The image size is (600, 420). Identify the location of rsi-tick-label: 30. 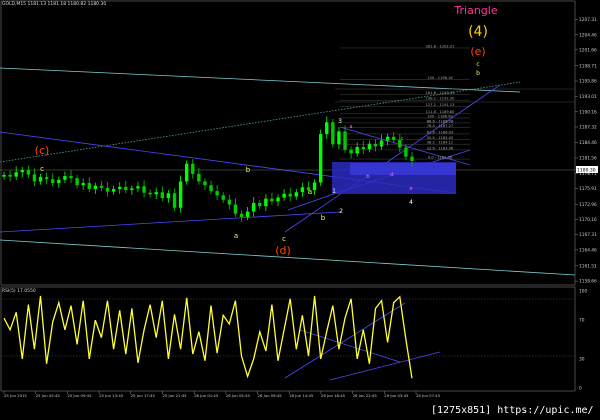
(582, 360).